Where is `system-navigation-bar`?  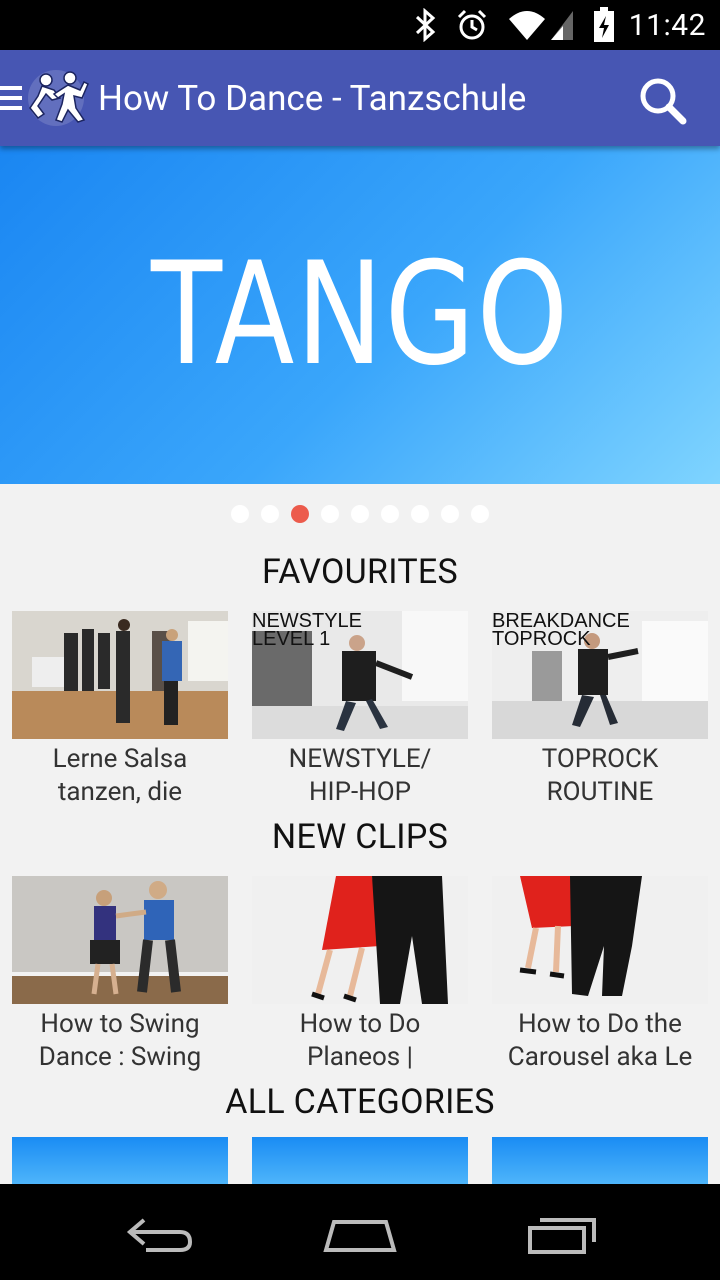 system-navigation-bar is located at coordinates (360, 1232).